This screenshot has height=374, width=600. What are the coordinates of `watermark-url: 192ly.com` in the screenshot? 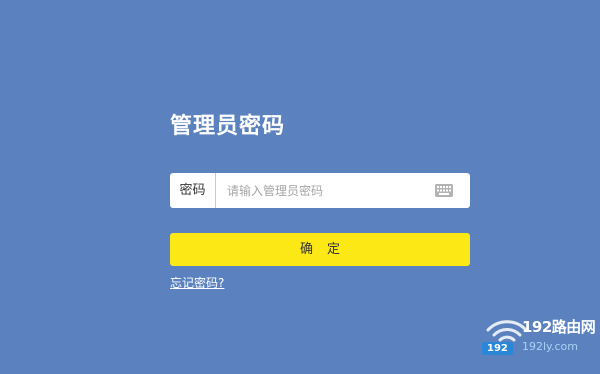 It's located at (550, 346).